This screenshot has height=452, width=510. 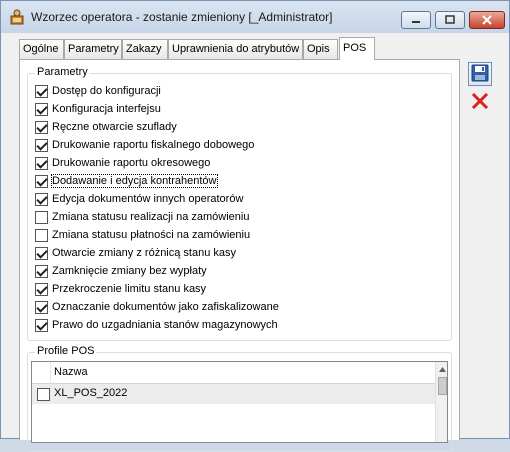 I want to click on checkbox-label: Zamknięcie zmiany bez wypłaty, so click(x=129, y=271).